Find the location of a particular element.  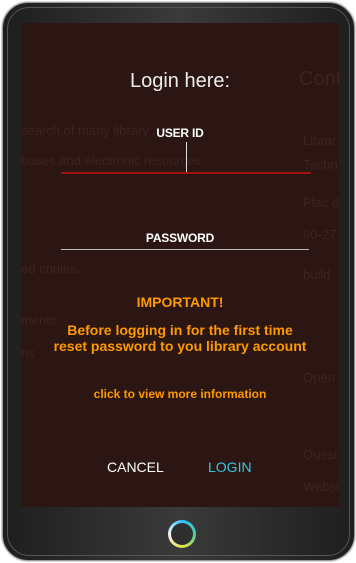

user-id-underline is located at coordinates (186, 173).